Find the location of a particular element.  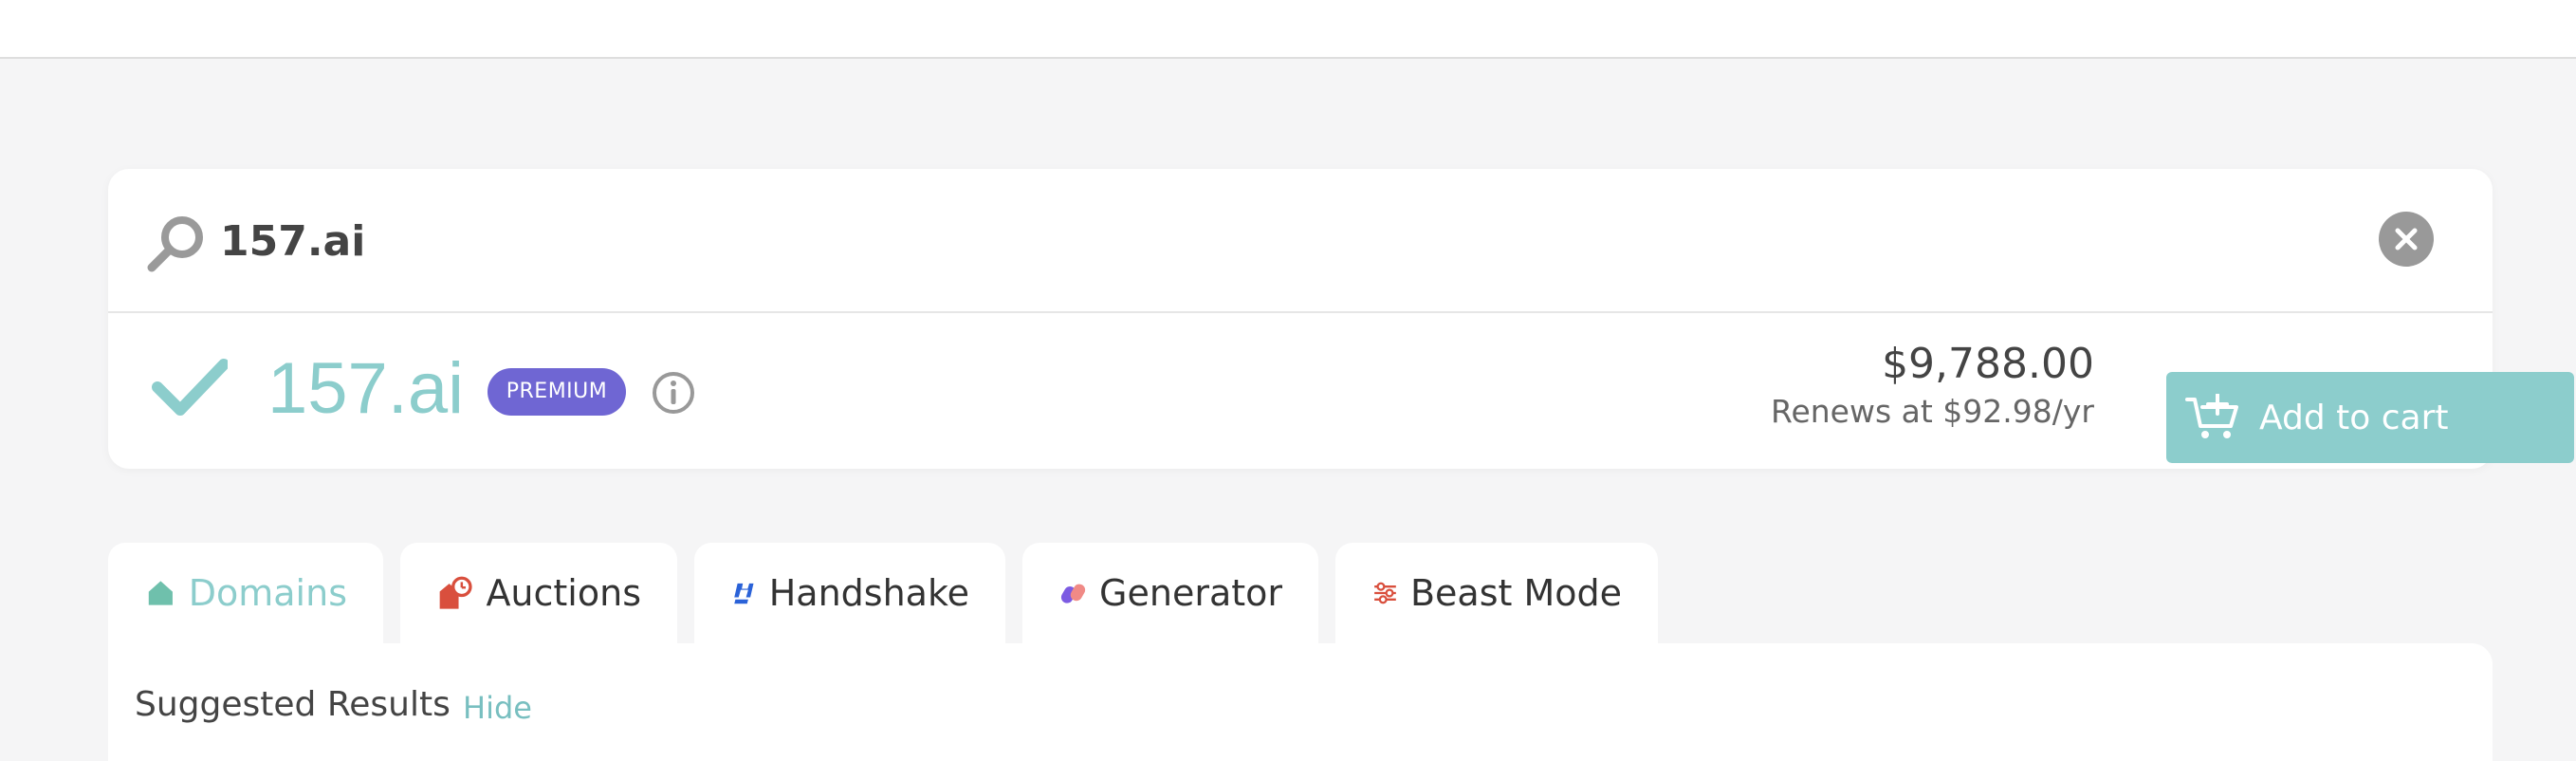

tab-handshake-label: Handshake is located at coordinates (868, 593).